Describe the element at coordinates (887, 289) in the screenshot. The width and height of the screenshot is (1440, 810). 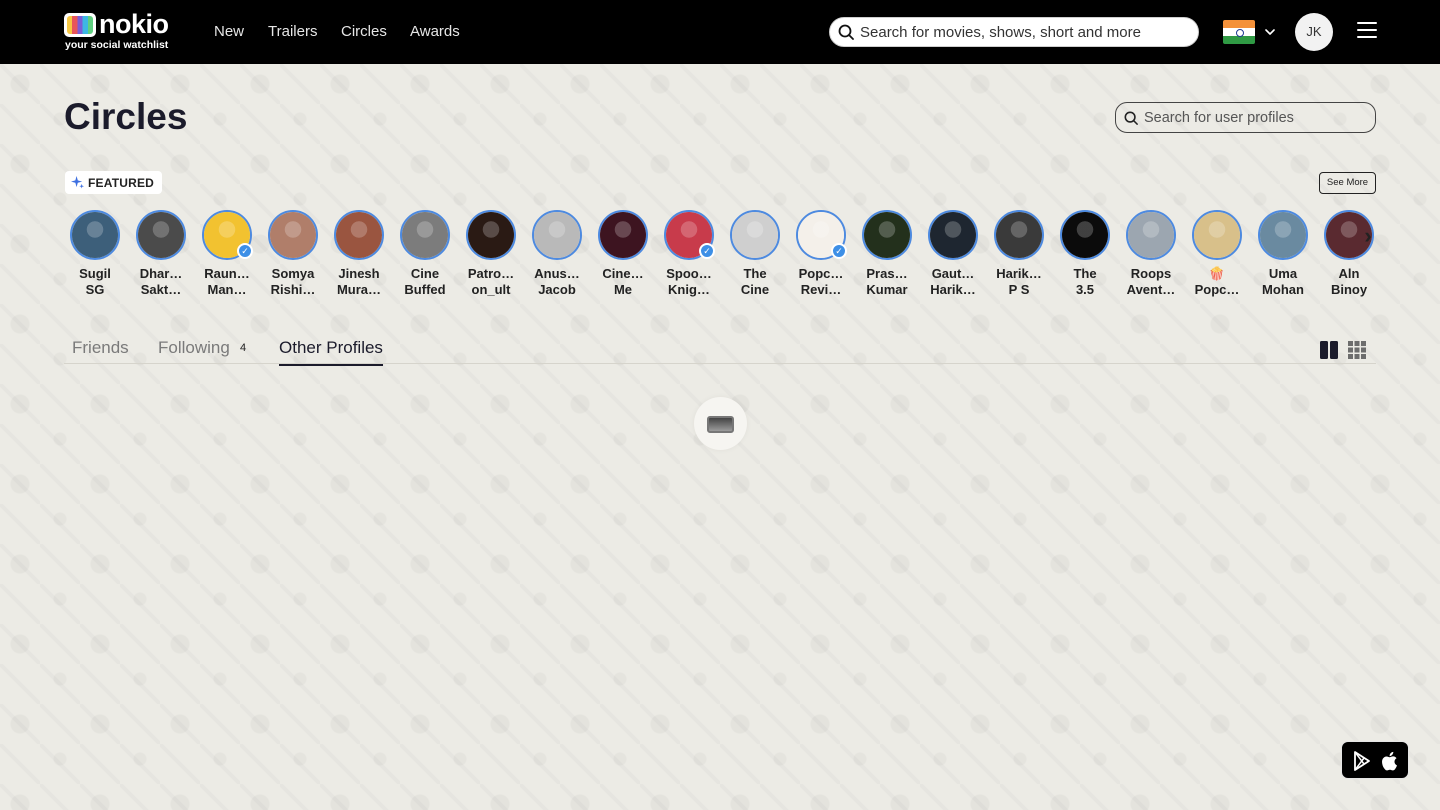
I see `profile-name-line2: Kumar` at that location.